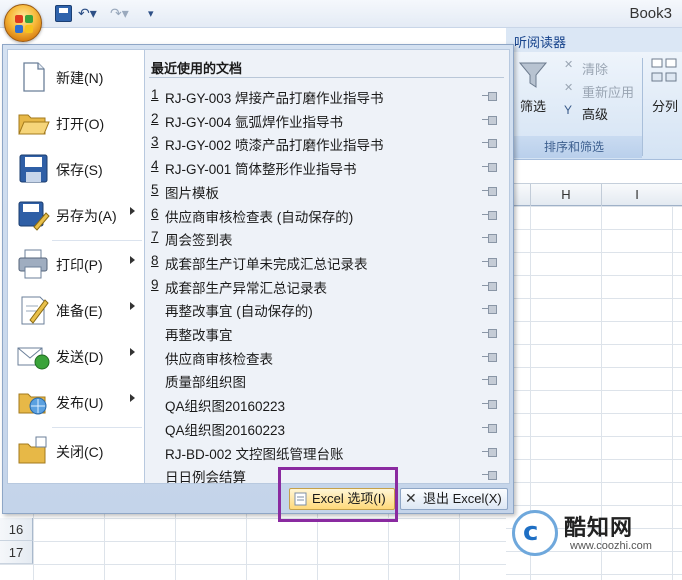 The image size is (682, 580). I want to click on undo-icon: ↶▾, so click(87, 14).